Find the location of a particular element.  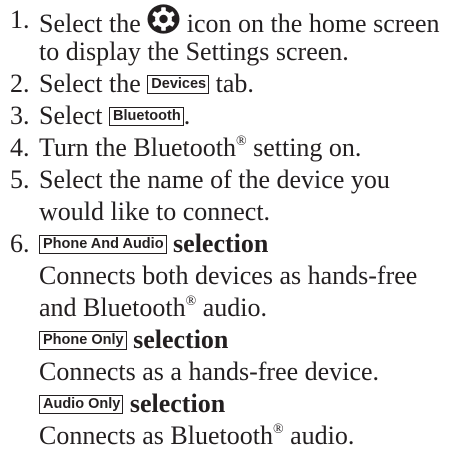

option-heading: Phone Only selection is located at coordinates (133, 340).